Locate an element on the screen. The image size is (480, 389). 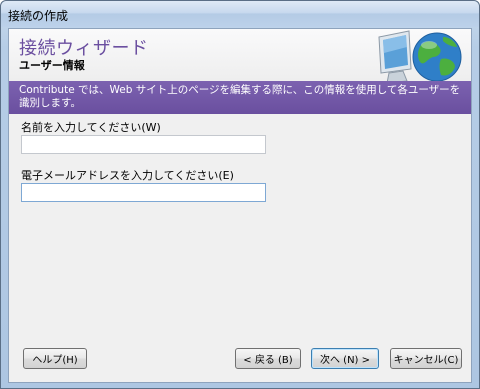
wizard-subtitle: ユーザー情報 is located at coordinates (52, 65).